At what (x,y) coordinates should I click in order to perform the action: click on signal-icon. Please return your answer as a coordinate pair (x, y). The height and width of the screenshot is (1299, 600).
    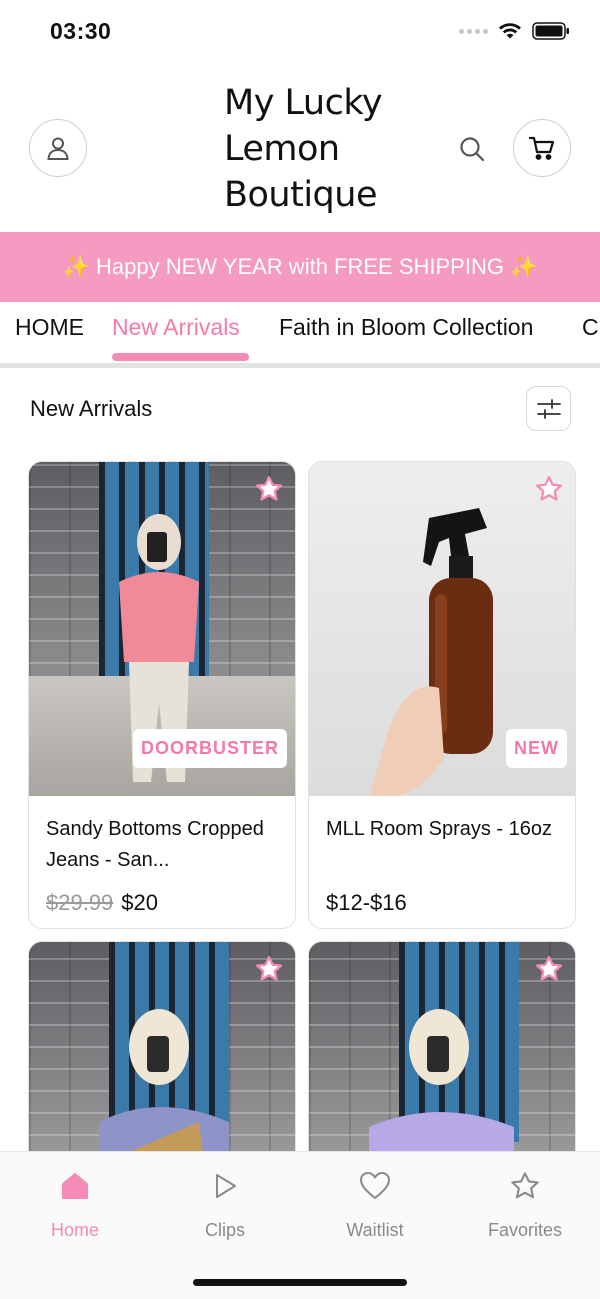
    Looking at the image, I should click on (473, 31).